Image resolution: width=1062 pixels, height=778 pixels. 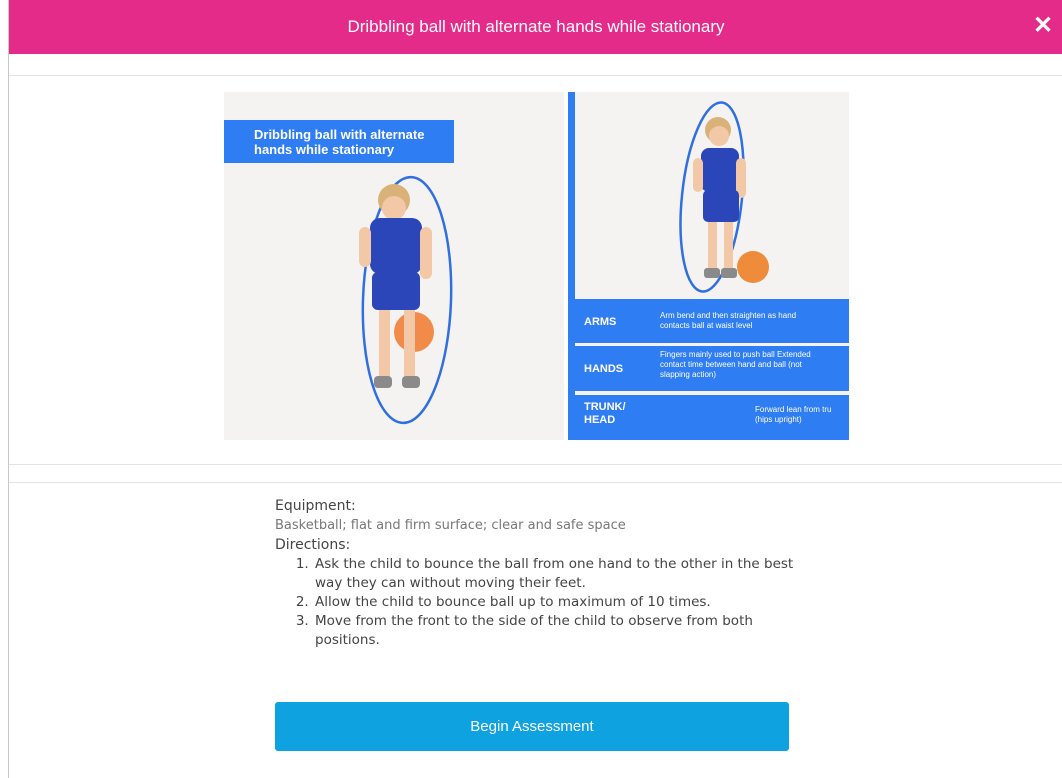 I want to click on child-front-illustration, so click(x=406, y=300).